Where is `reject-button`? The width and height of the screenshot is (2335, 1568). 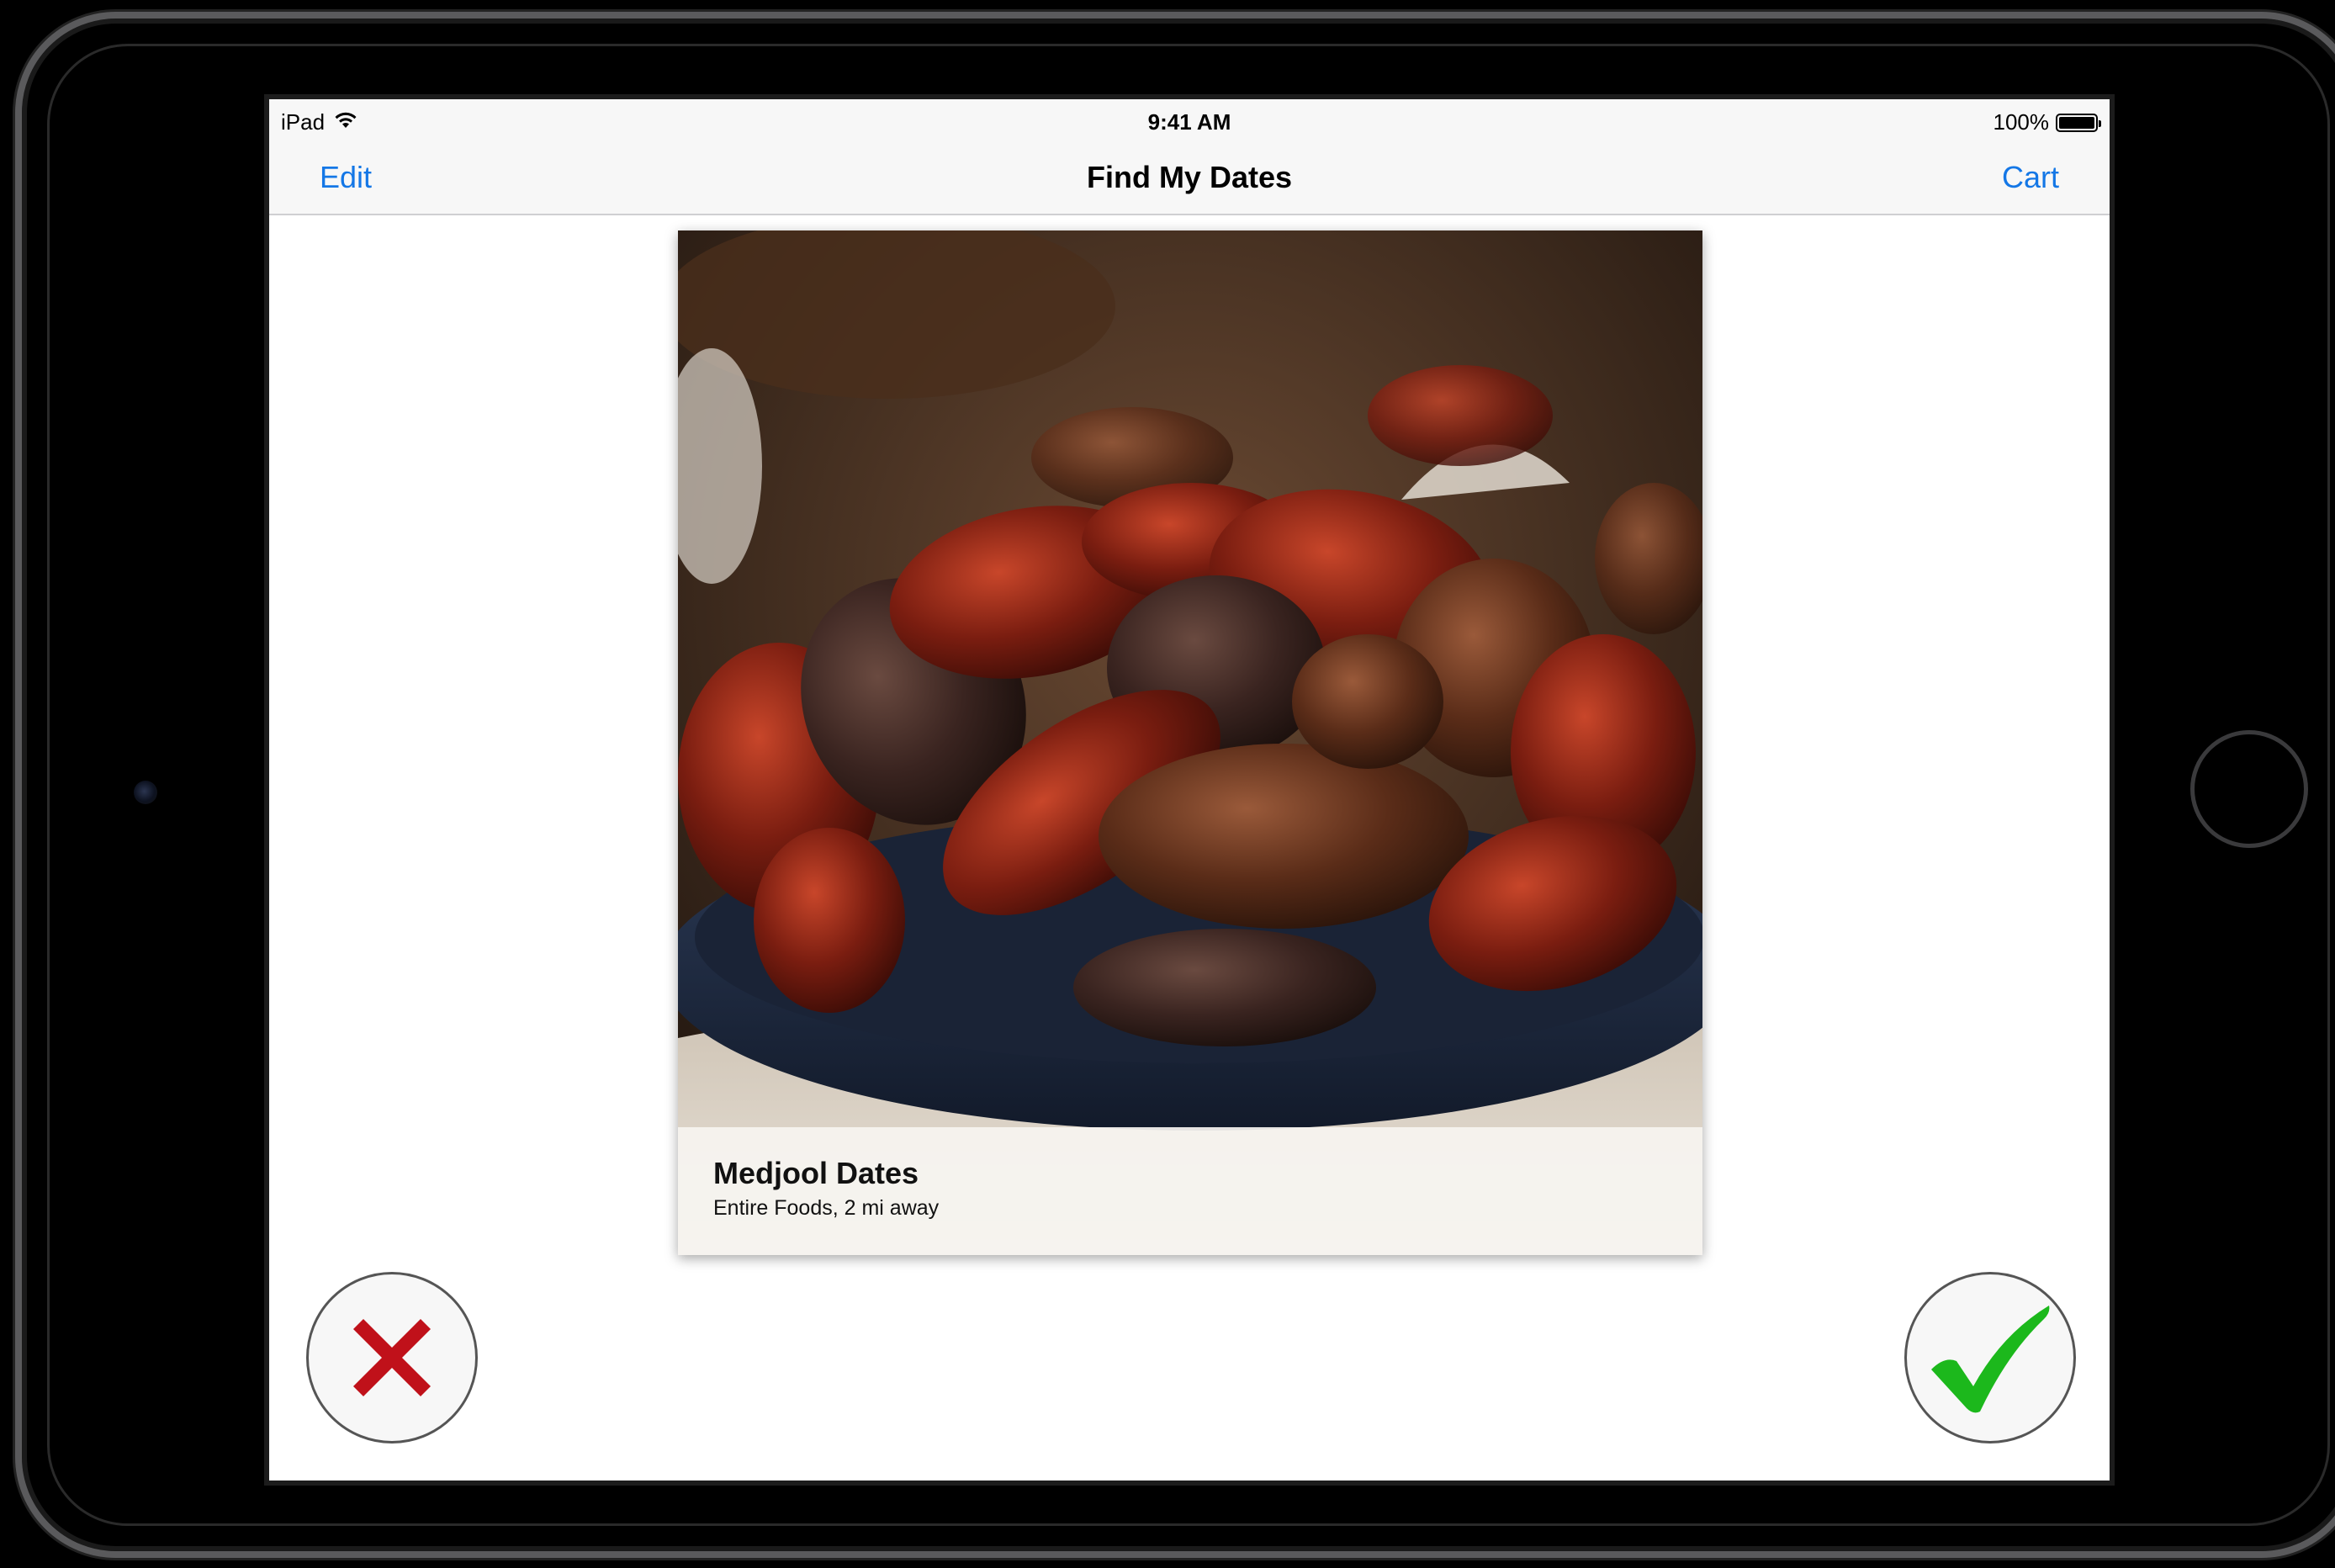 reject-button is located at coordinates (392, 1358).